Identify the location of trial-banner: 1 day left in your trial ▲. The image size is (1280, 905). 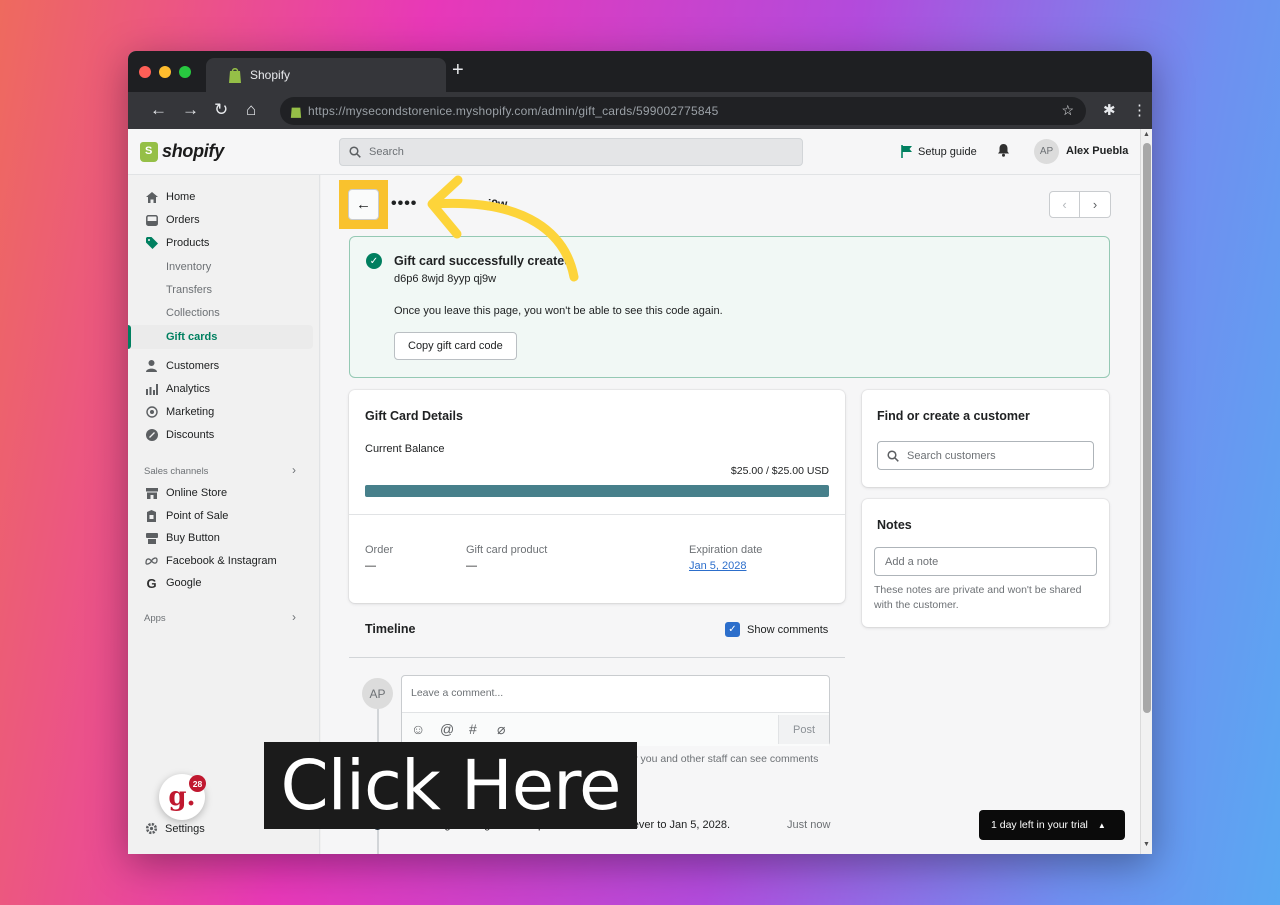
(1052, 825).